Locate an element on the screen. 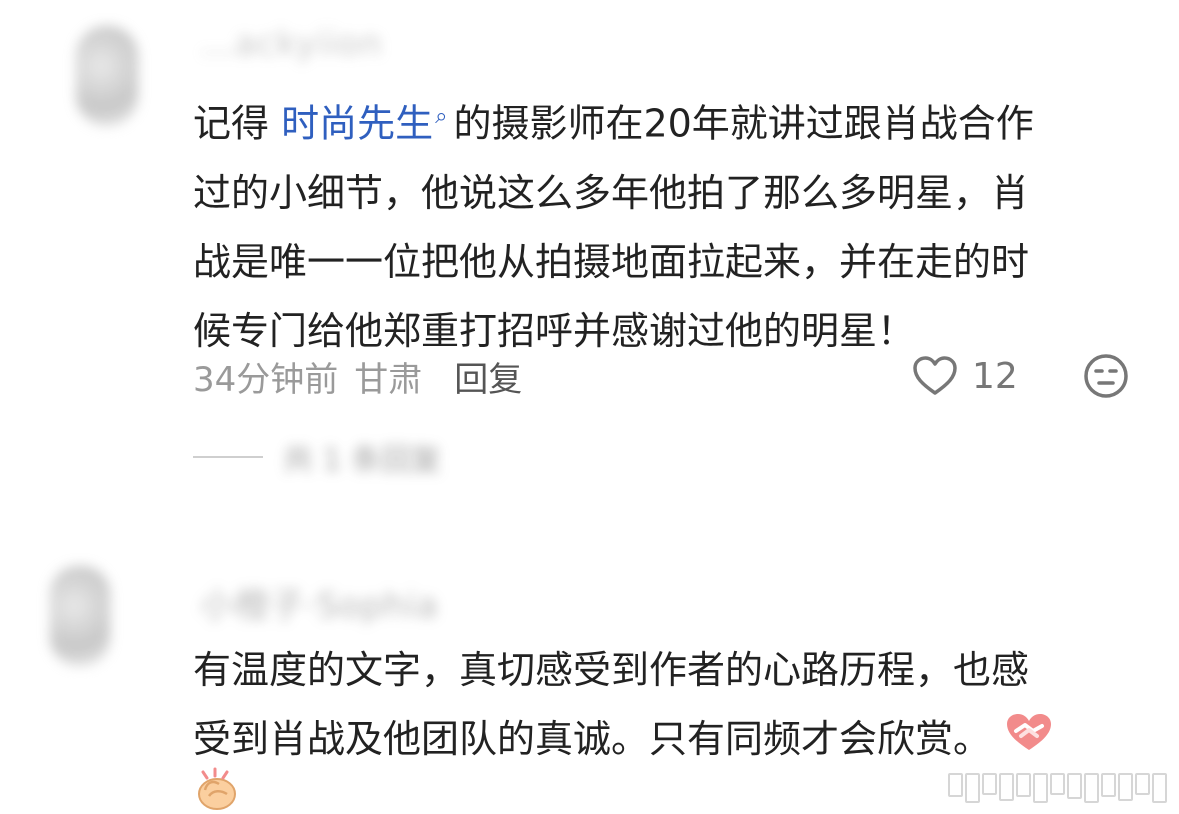 The image size is (1179, 814). comment-line-1: 的摄影师在20年就讲过跟肖战合作 is located at coordinates (743, 123).